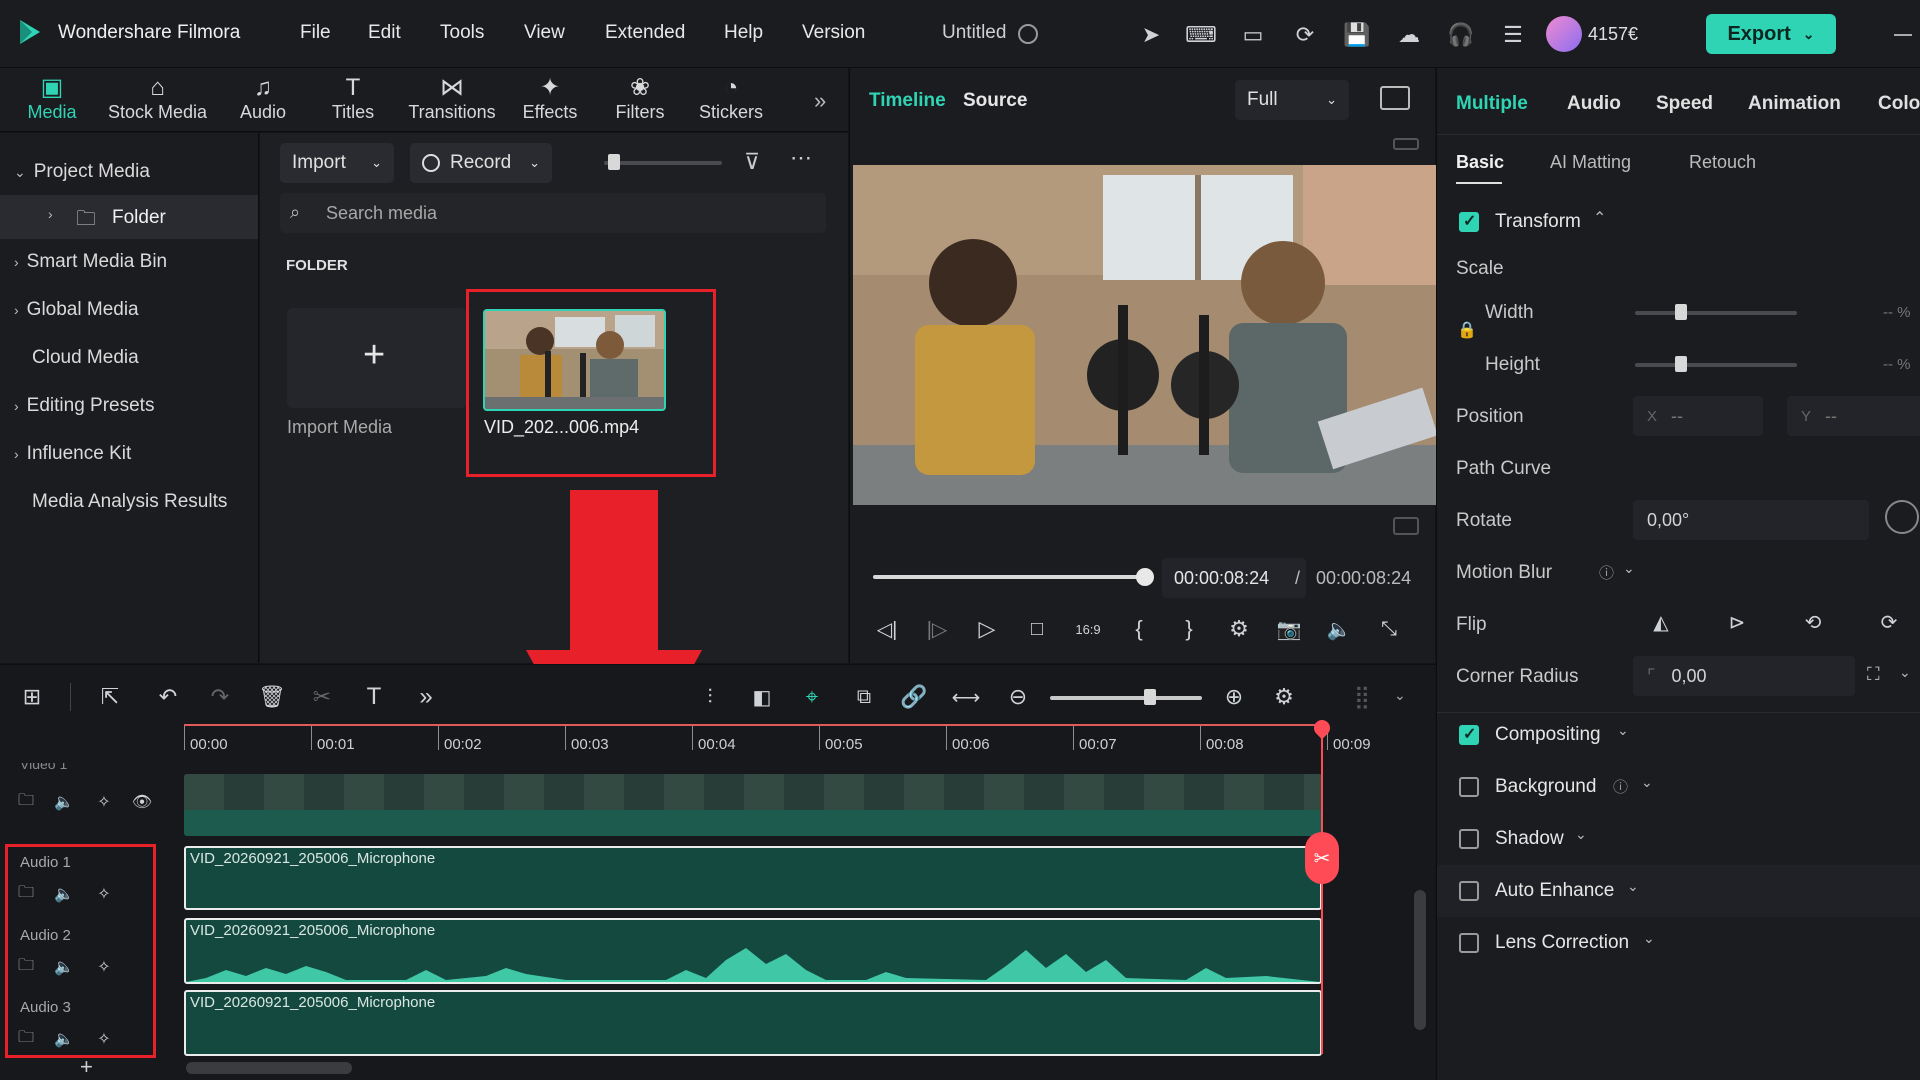 Image resolution: width=1920 pixels, height=1080 pixels. What do you see at coordinates (914, 697) in the screenshot?
I see `link-icon: 🔗` at bounding box center [914, 697].